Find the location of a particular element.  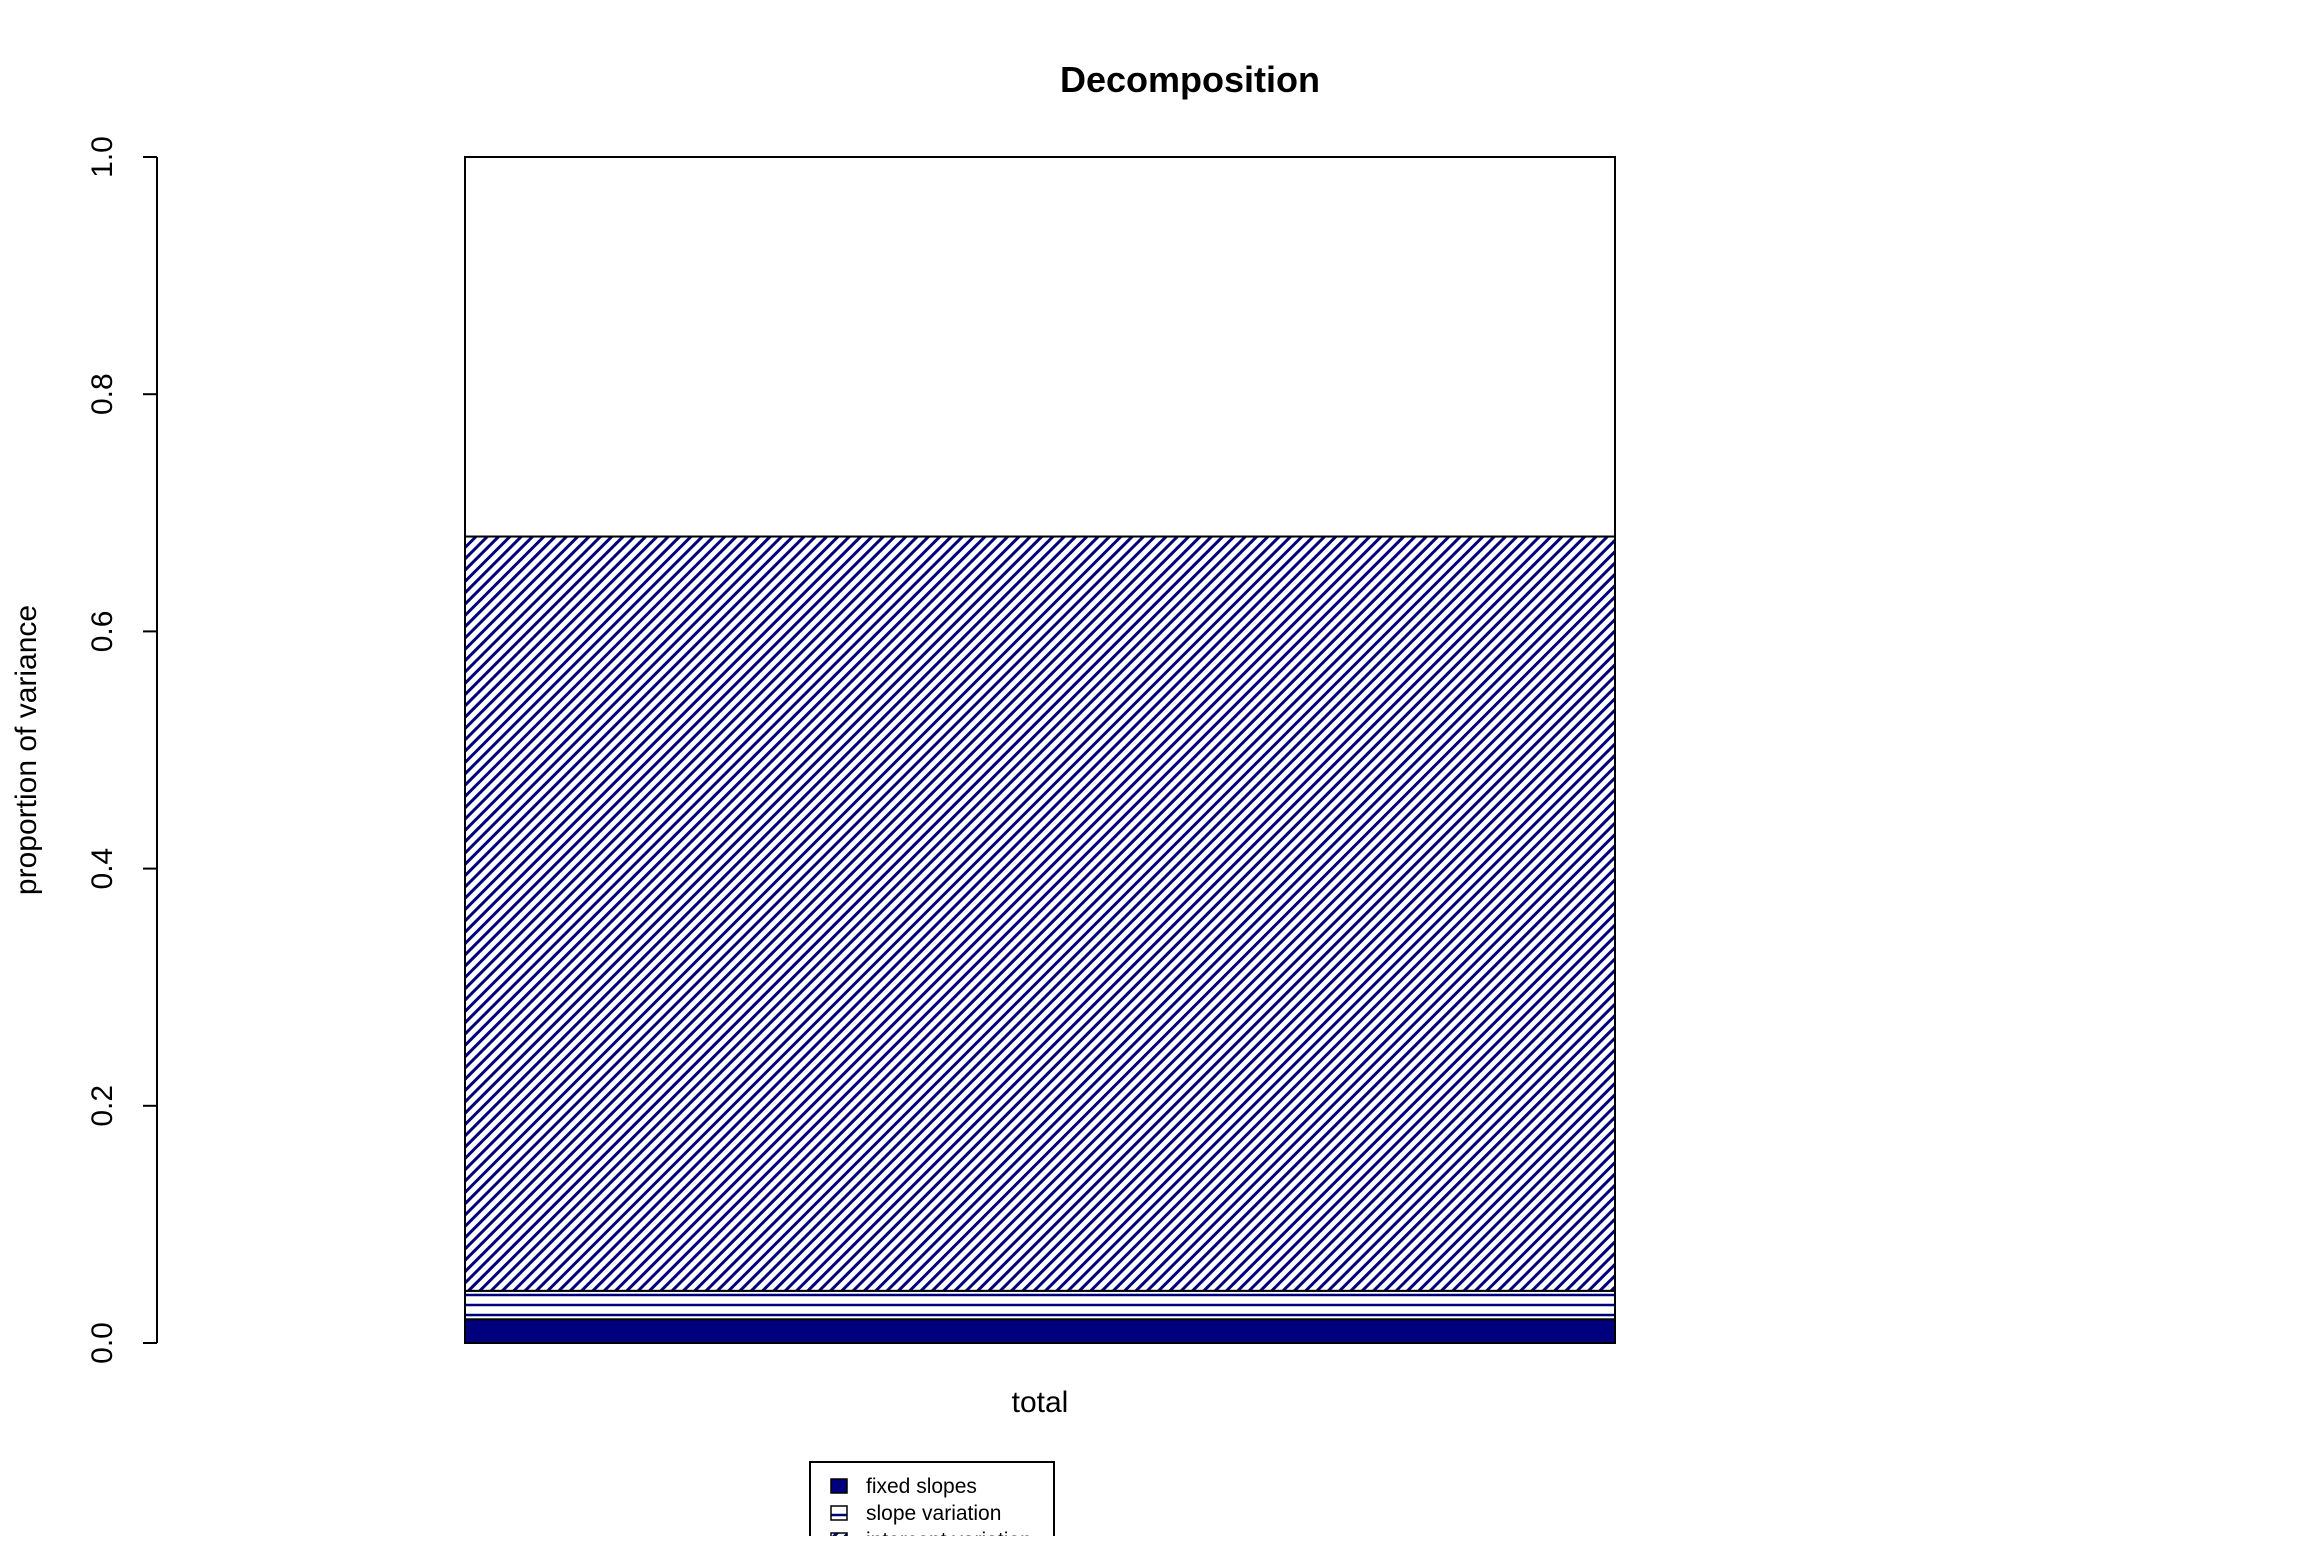

y-axis-label: proportion of variance is located at coordinates (26, 750).